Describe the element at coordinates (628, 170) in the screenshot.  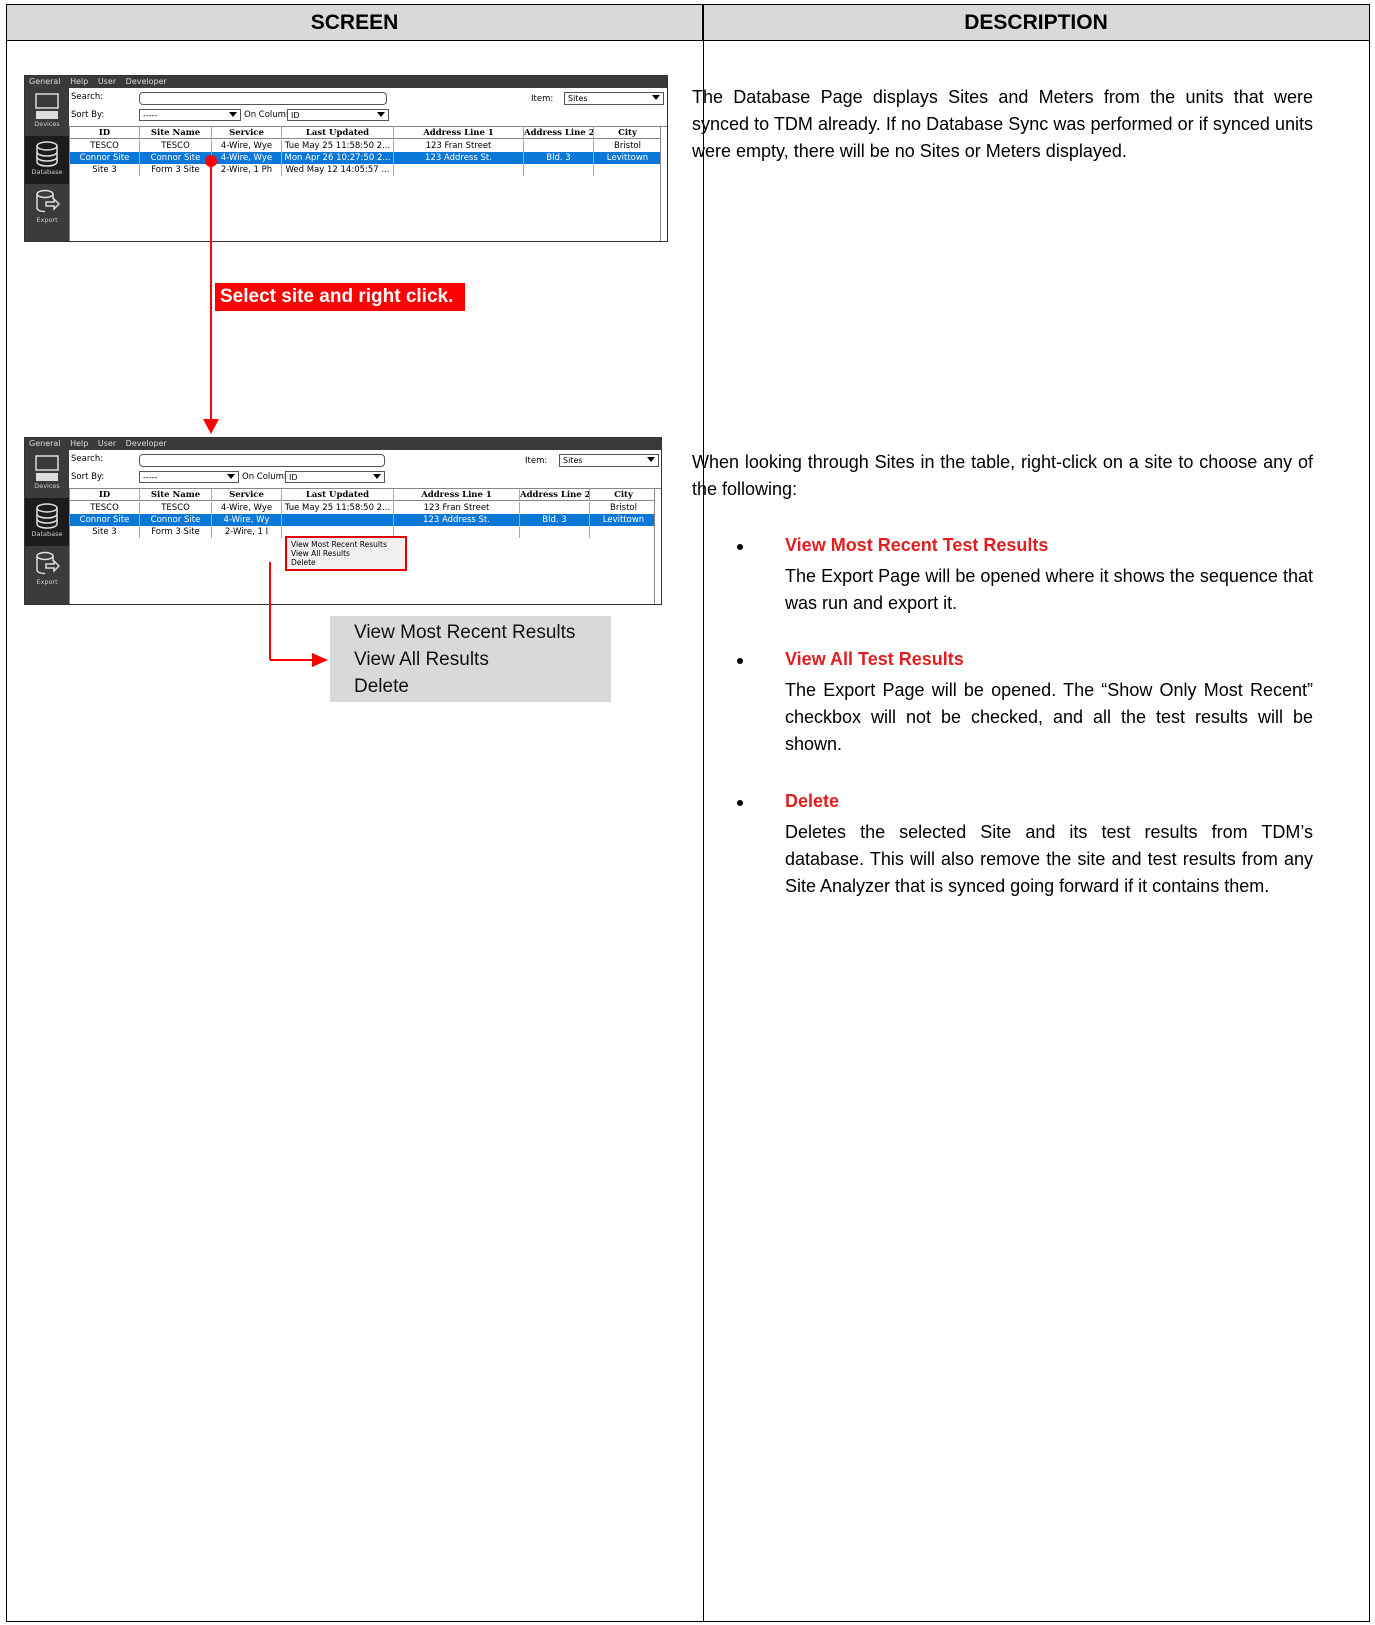
I see `cell-city` at that location.